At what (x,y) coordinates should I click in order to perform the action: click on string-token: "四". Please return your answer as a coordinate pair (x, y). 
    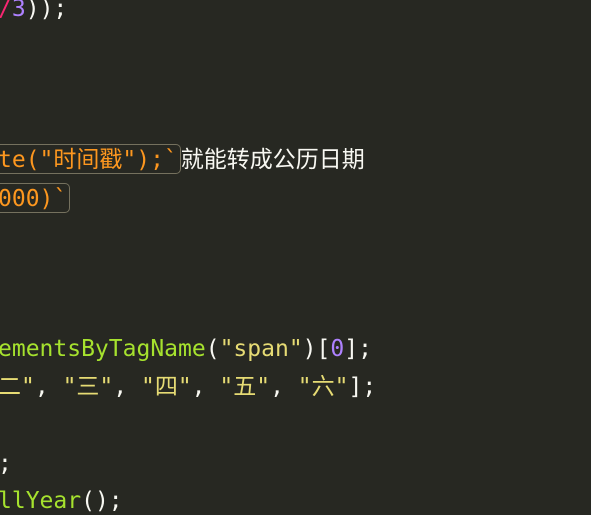
    Looking at the image, I should click on (166, 387).